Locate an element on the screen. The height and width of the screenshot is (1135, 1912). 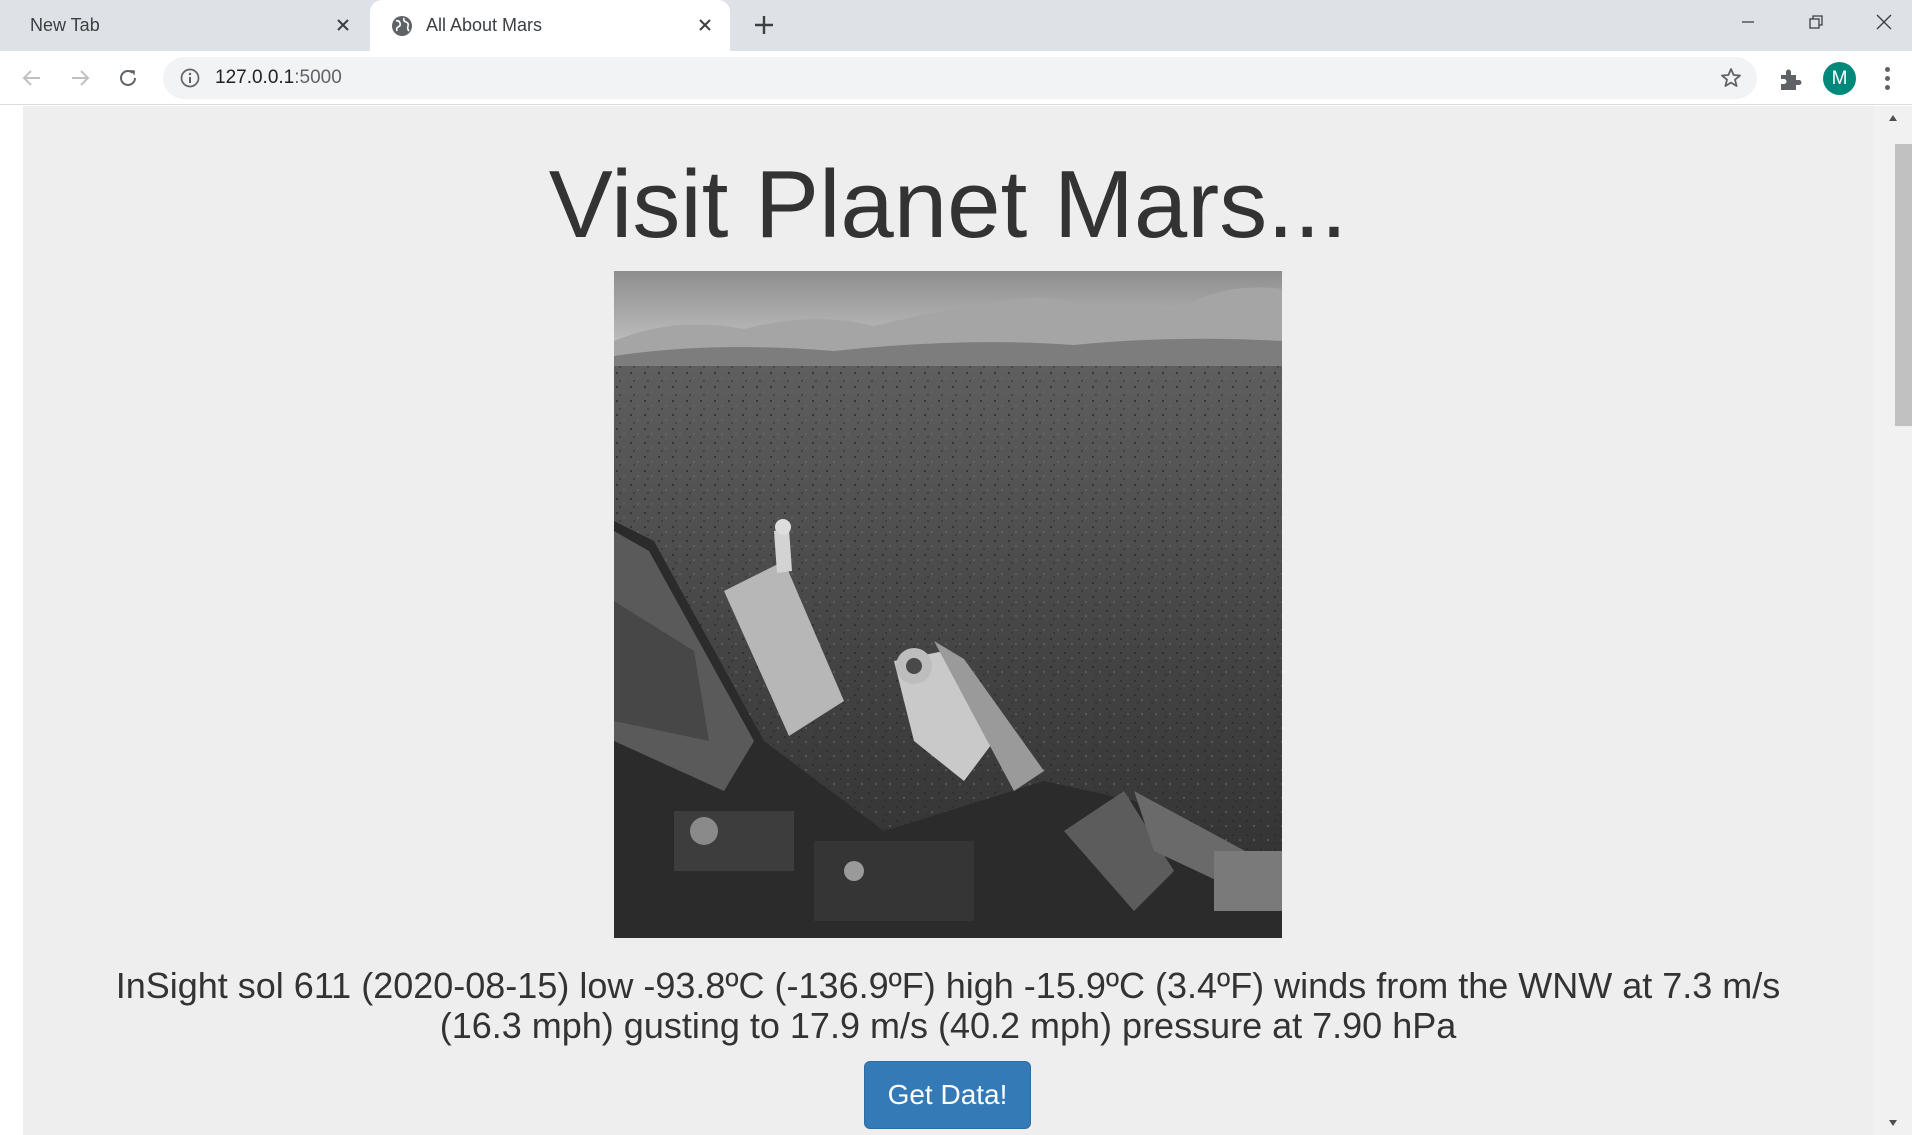
minimize-icon is located at coordinates (1748, 22).